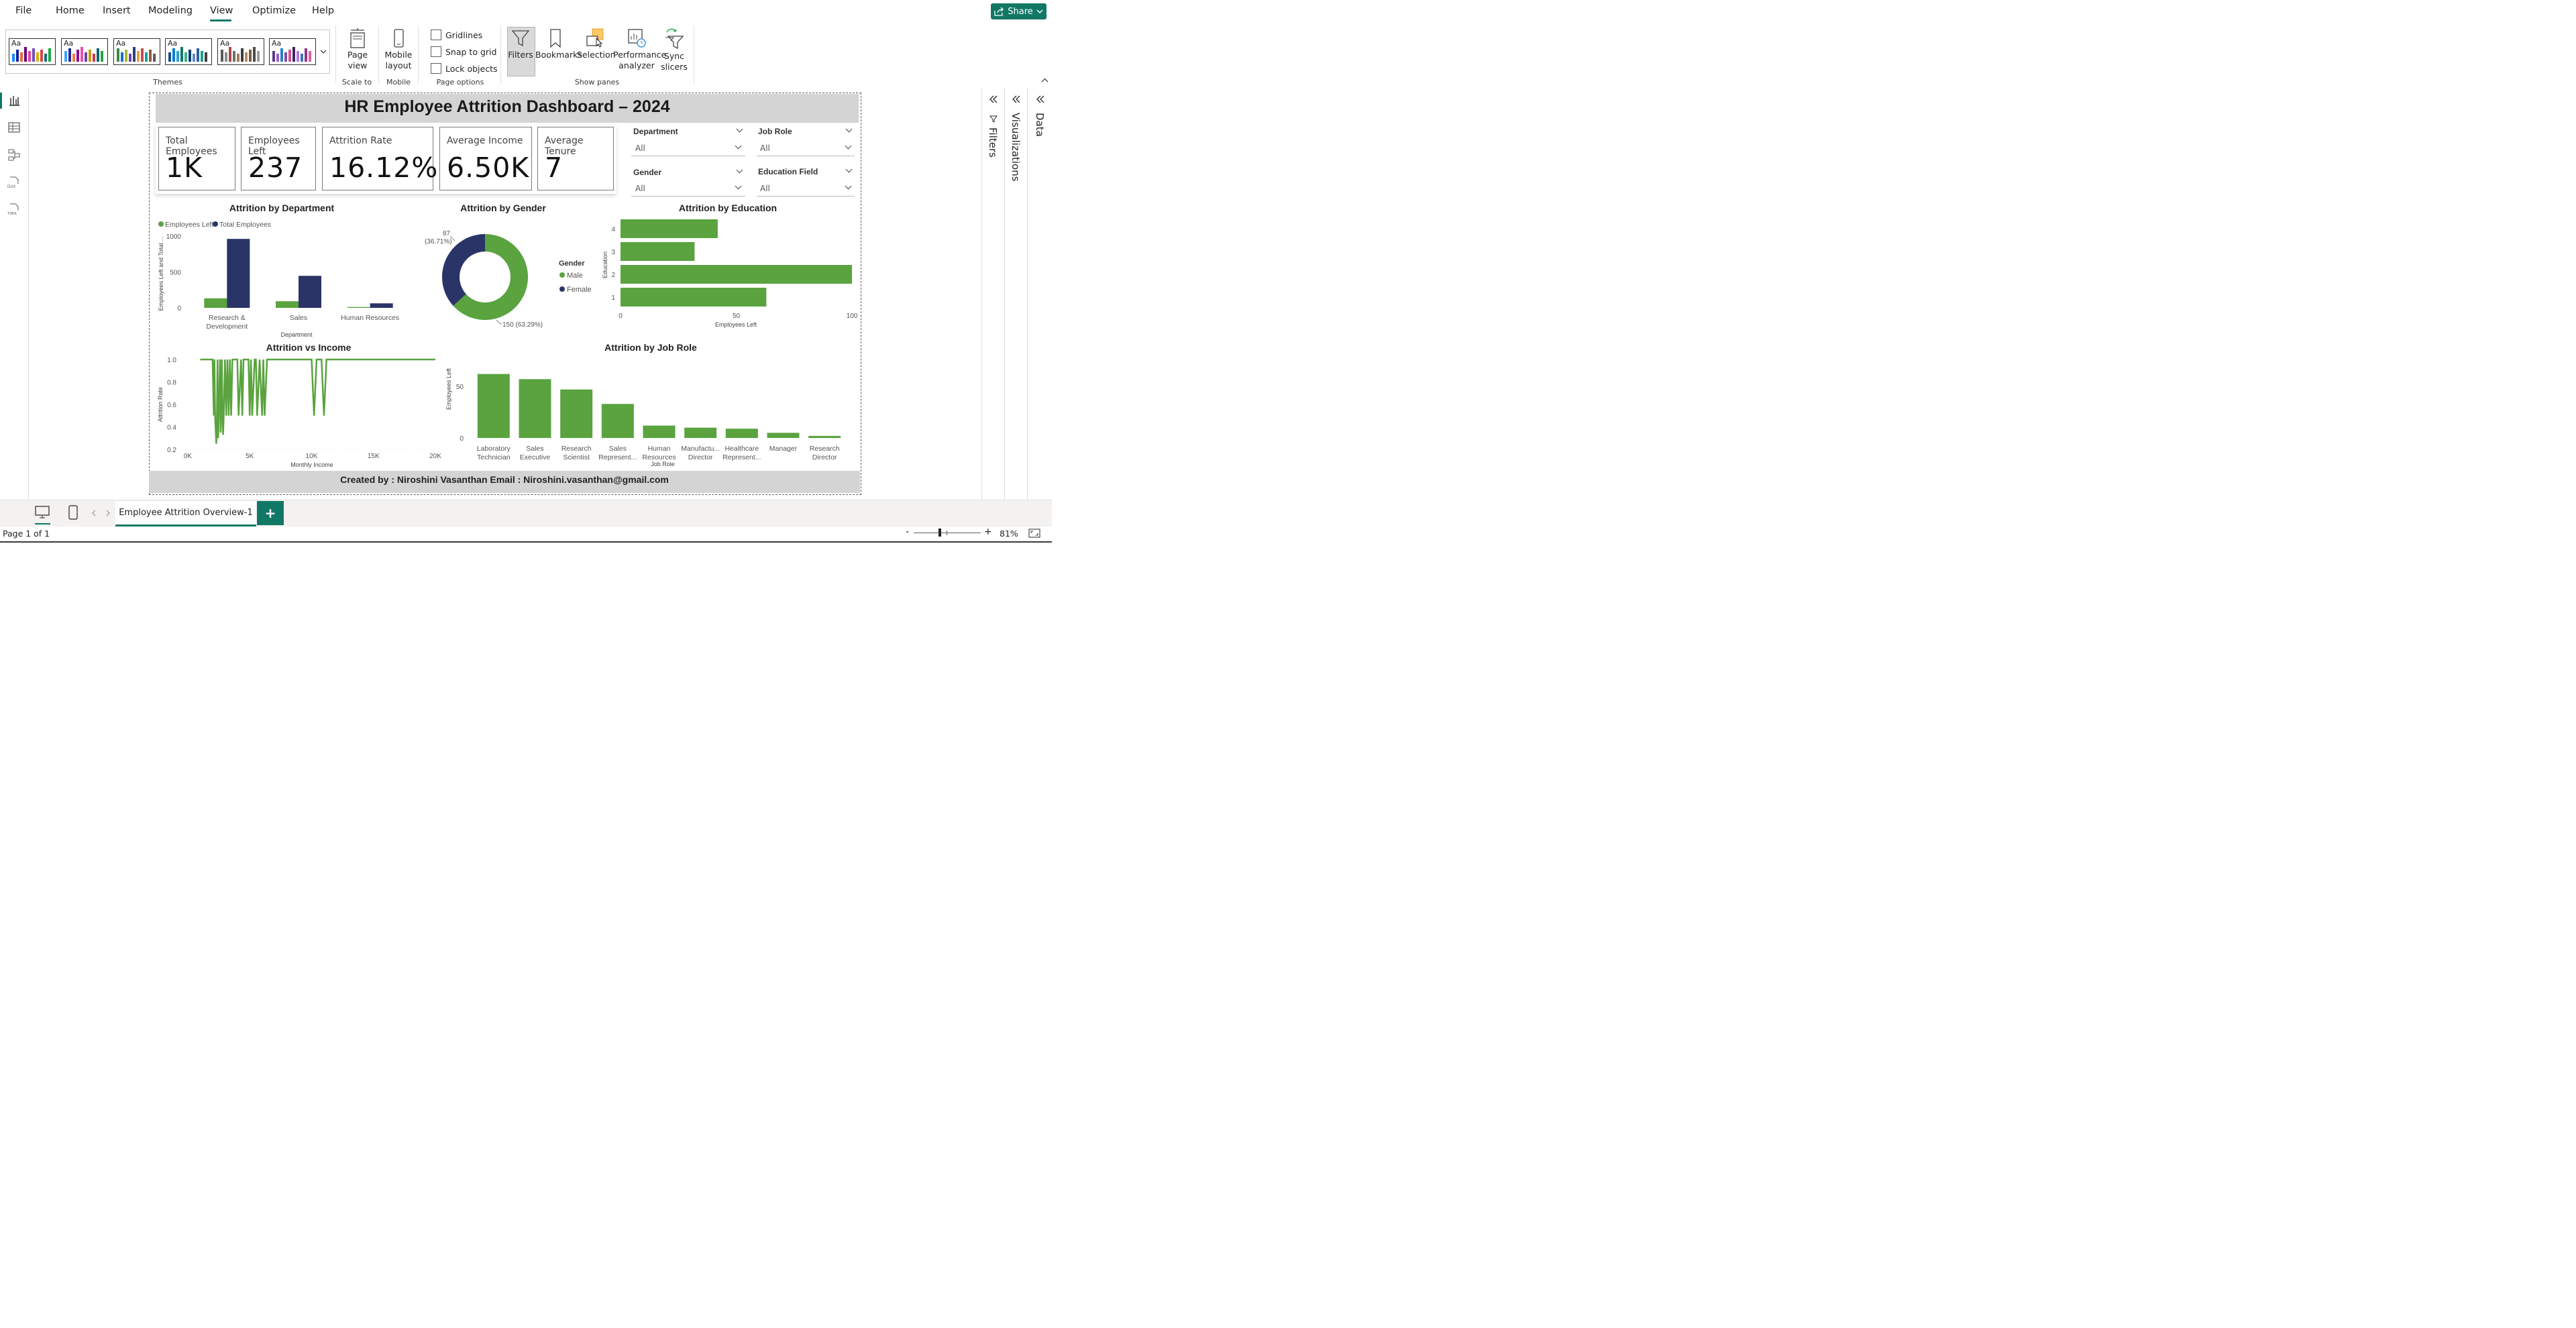  What do you see at coordinates (596, 44) in the screenshot?
I see `selection-pane-button: Selection` at bounding box center [596, 44].